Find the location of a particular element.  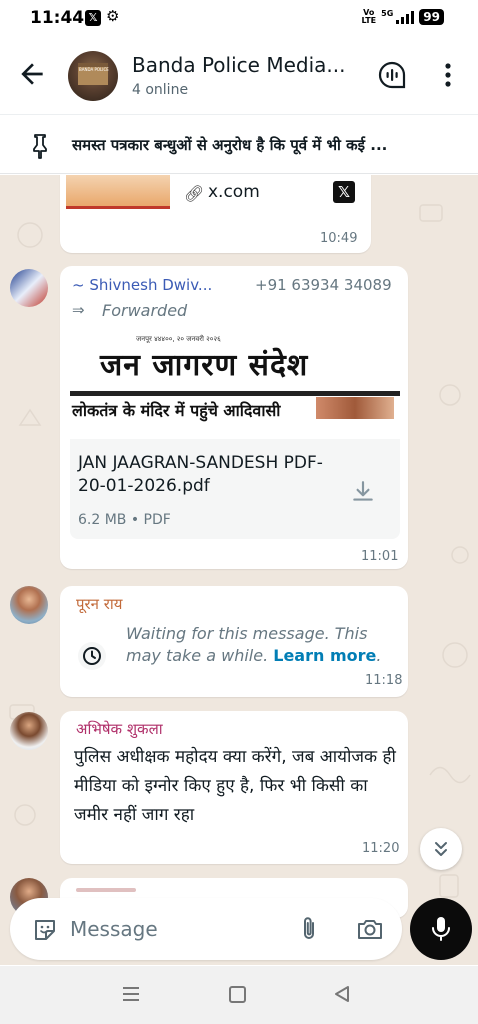

link-icon: 🔗︎ is located at coordinates (194, 193).